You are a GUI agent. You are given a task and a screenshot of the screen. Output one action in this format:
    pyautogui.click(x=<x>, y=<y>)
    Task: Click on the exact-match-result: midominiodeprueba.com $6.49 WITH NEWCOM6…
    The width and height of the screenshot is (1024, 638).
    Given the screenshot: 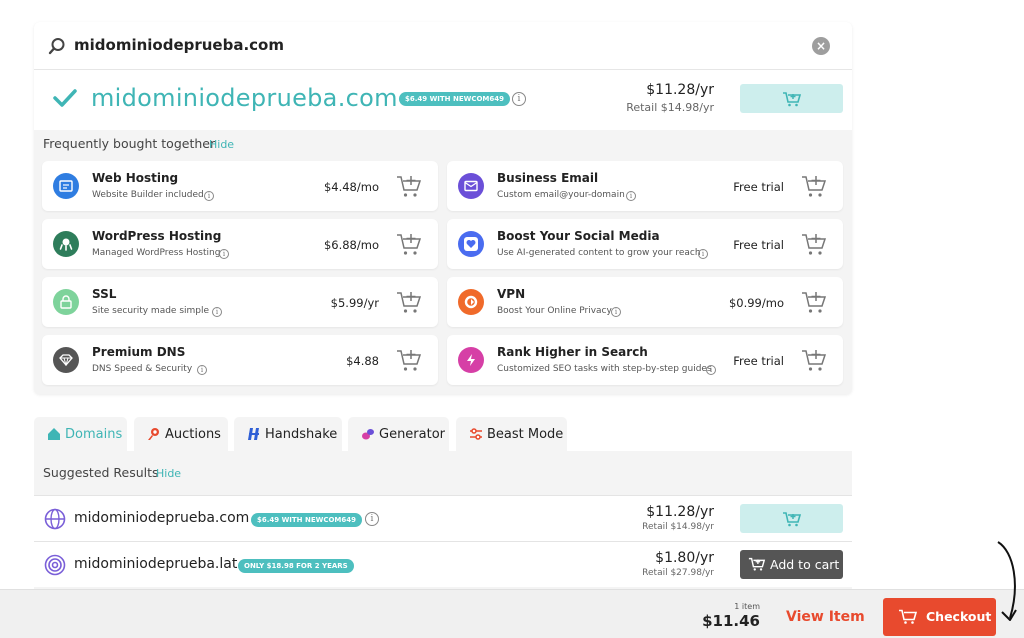 What is the action you would take?
    pyautogui.click(x=443, y=100)
    